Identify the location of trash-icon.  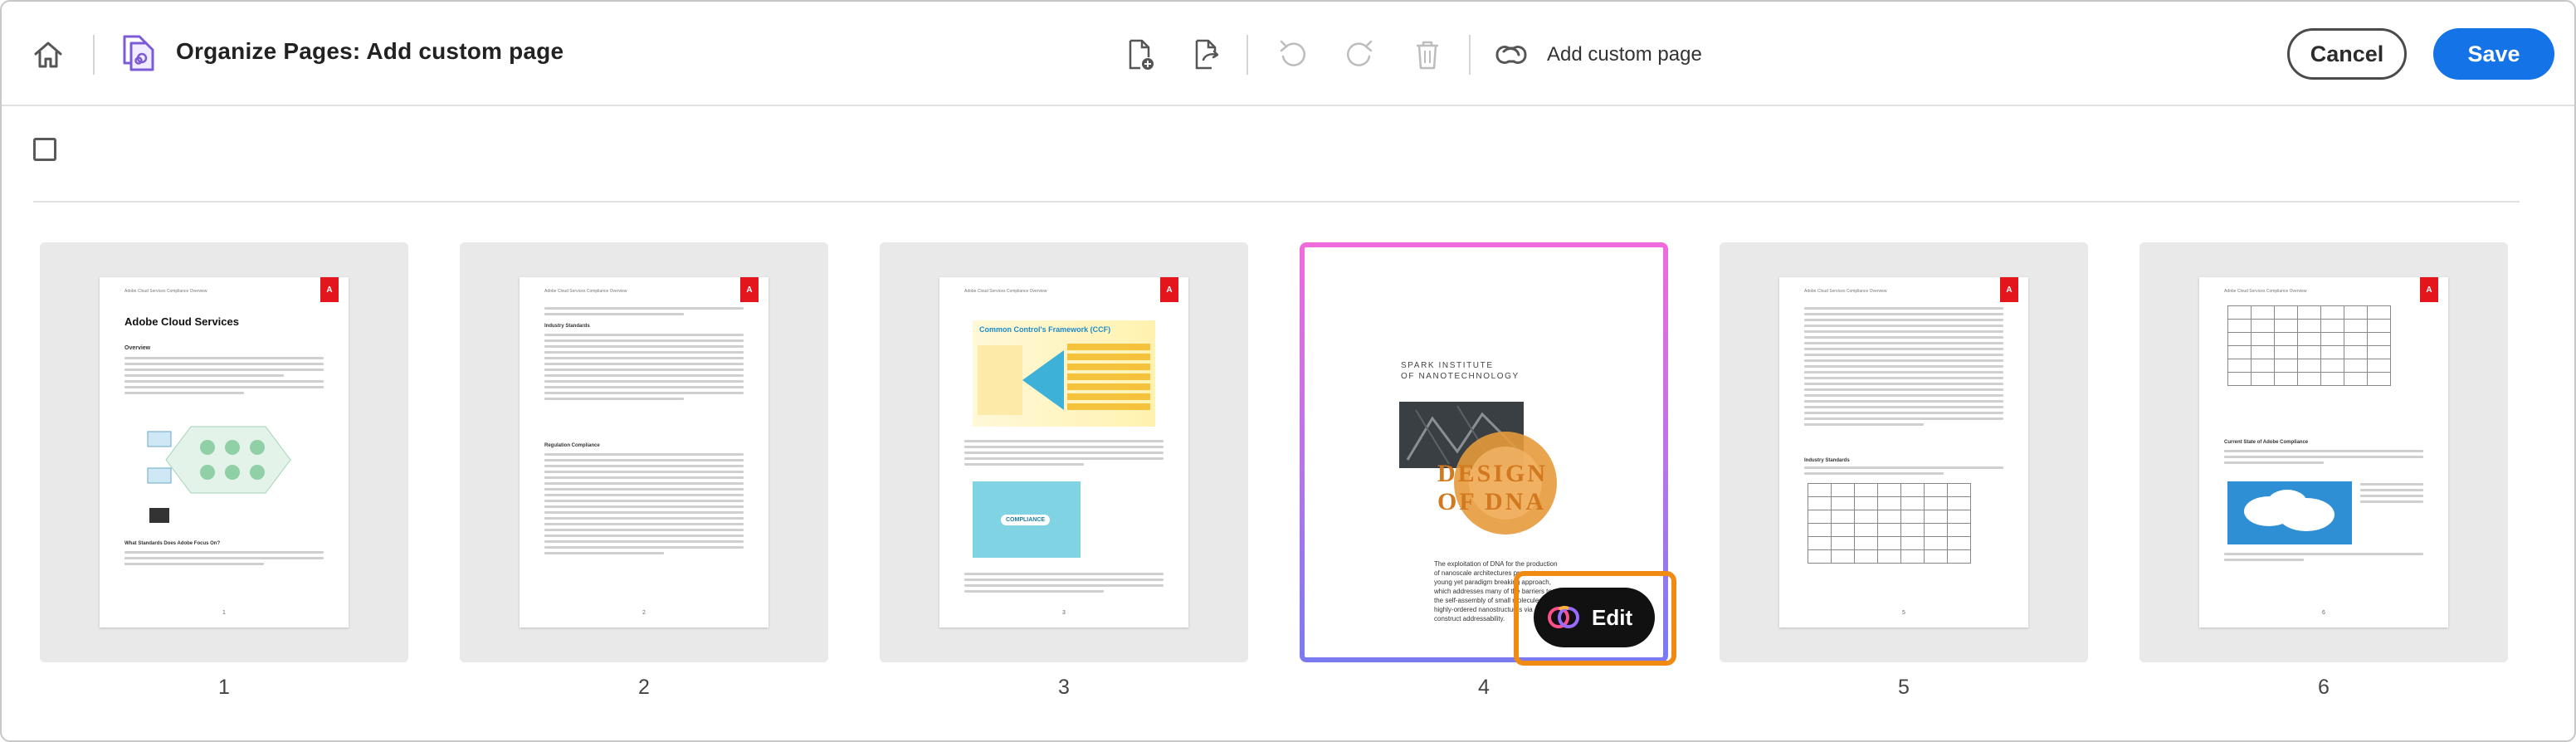
(1428, 55).